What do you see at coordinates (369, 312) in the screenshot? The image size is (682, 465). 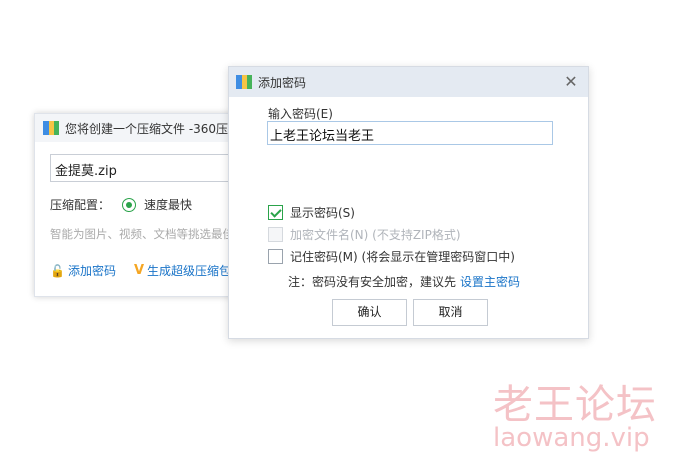 I see `confirm-button: 确认` at bounding box center [369, 312].